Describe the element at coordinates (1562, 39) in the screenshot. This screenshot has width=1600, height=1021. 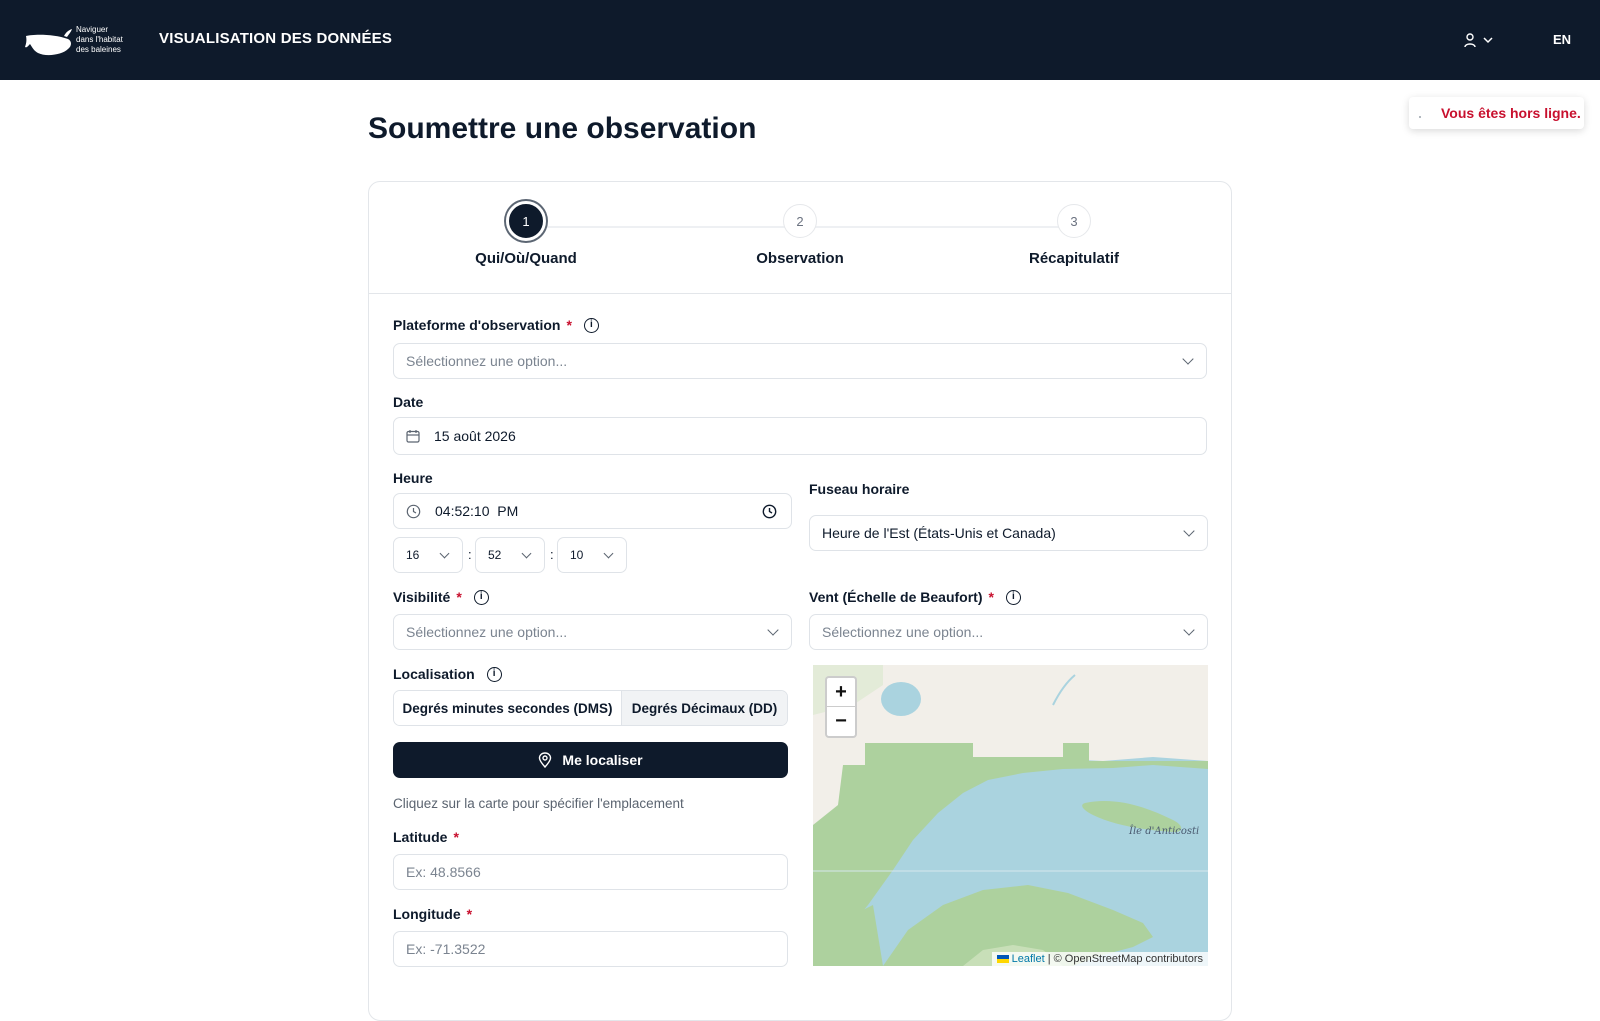
I see `language-toggle: EN` at that location.